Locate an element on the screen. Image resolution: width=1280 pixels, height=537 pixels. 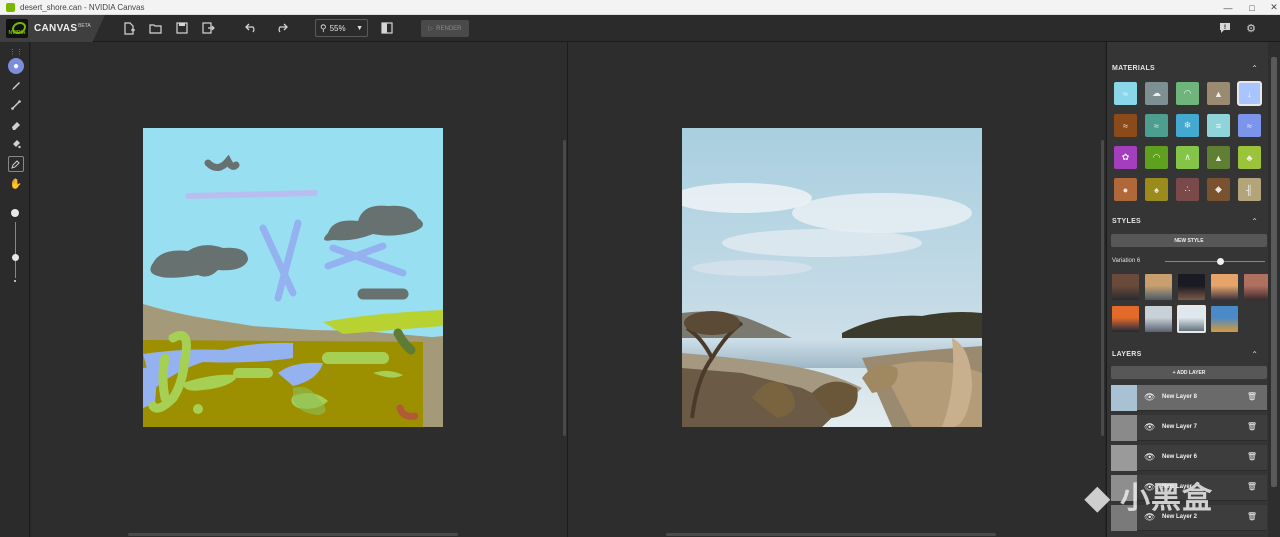
material-fog: ≡ is located at coordinates (1218, 125).